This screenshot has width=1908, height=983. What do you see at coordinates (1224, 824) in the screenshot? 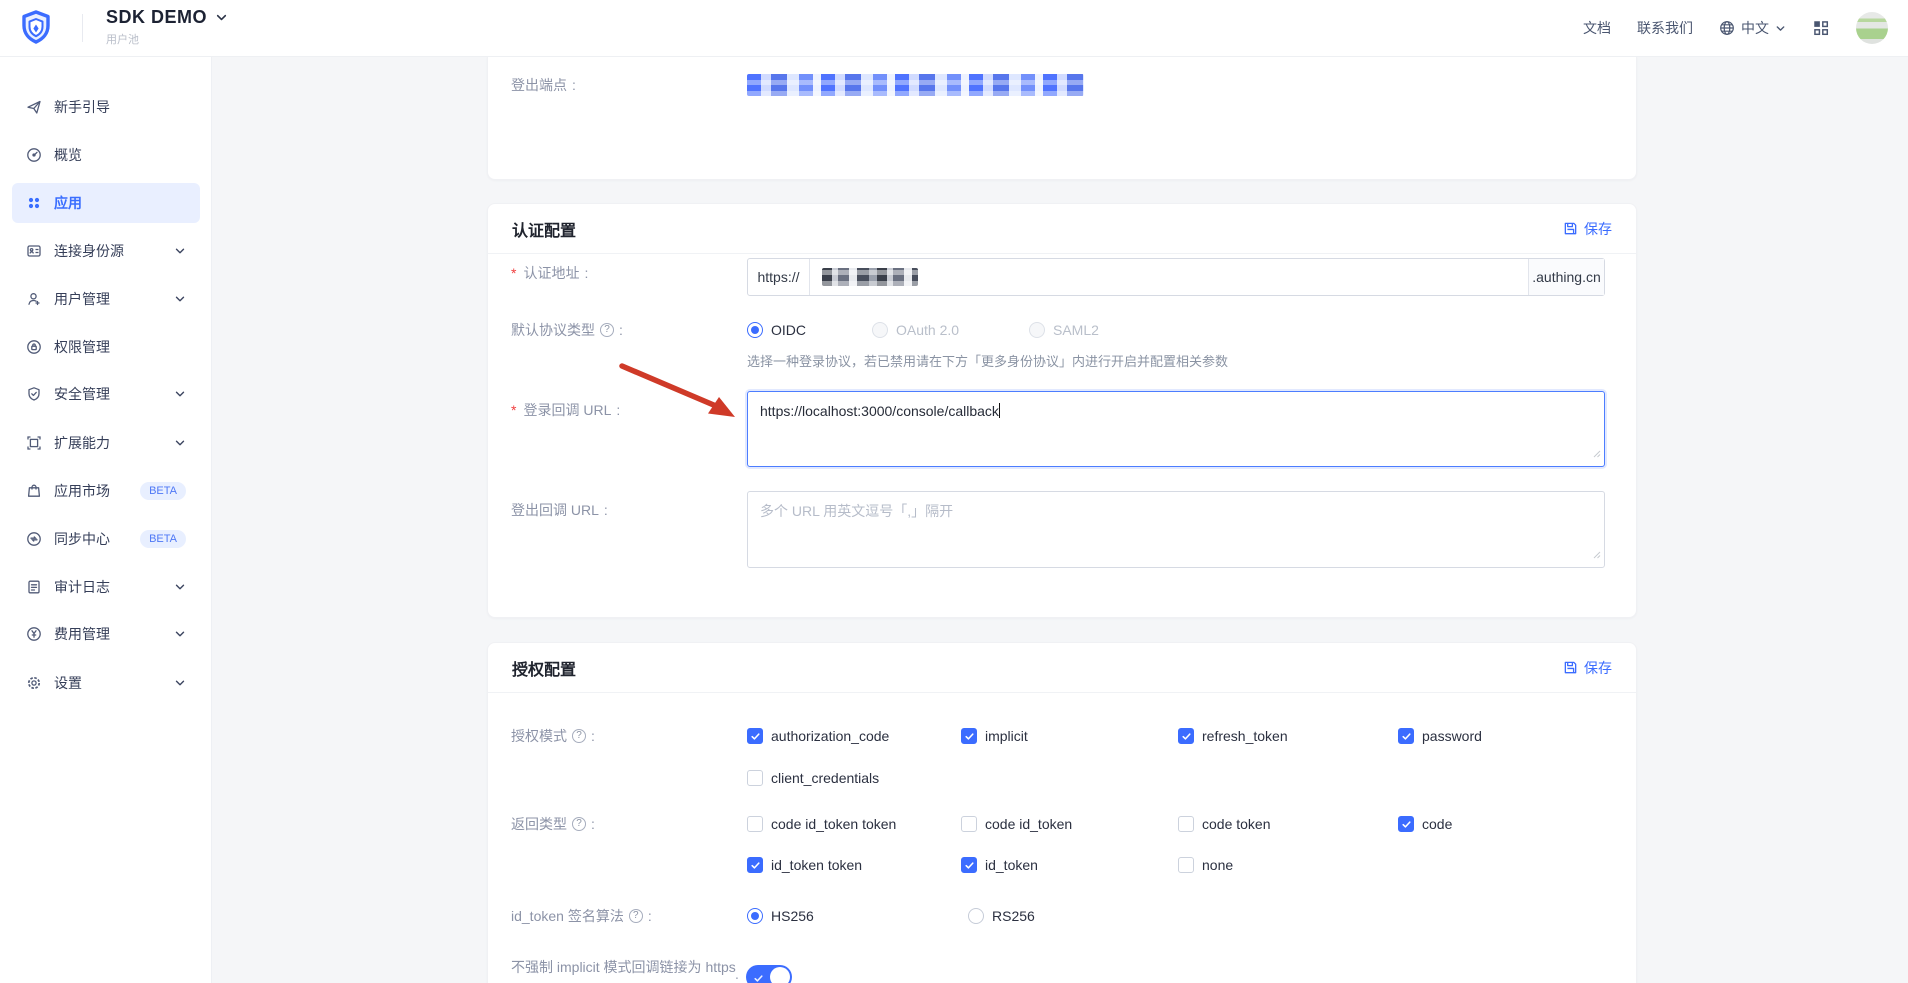
I see `checkbox-code-token: code token` at bounding box center [1224, 824].